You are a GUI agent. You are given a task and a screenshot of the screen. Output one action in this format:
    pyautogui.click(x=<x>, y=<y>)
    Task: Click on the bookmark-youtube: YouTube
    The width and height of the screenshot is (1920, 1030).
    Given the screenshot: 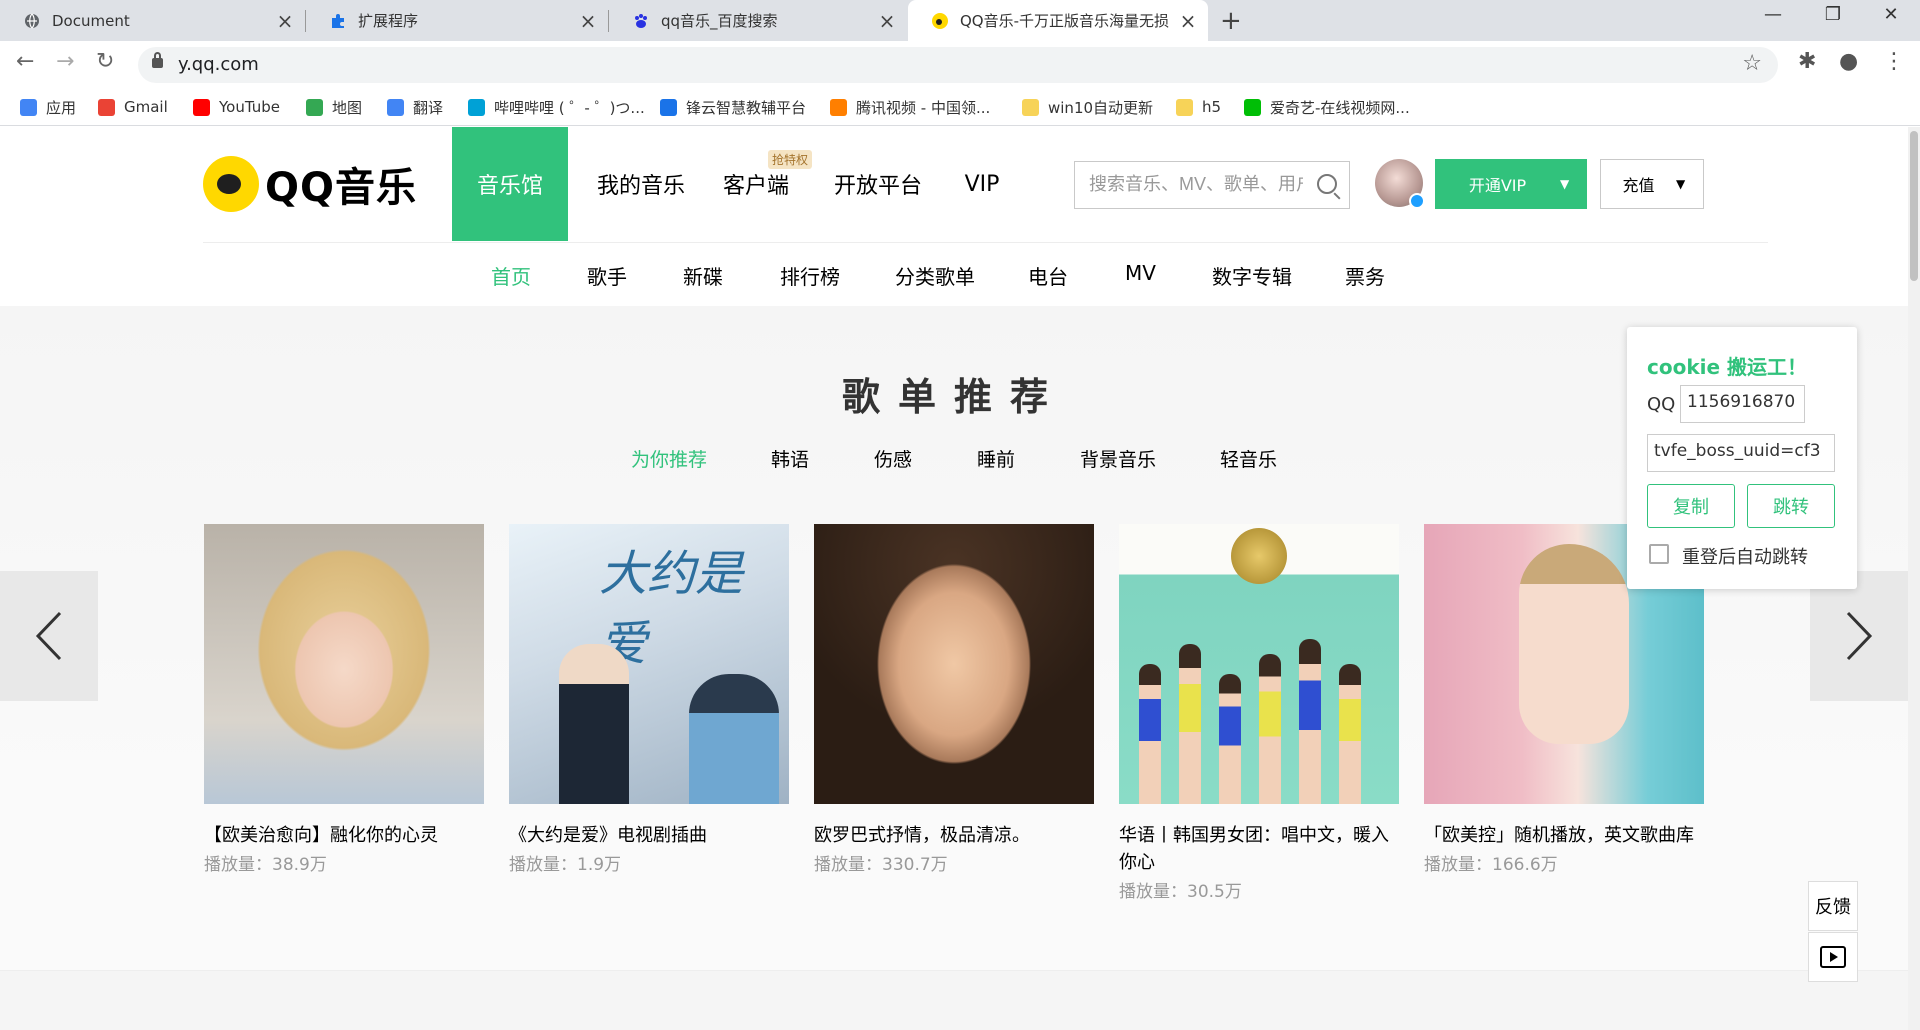 What is the action you would take?
    pyautogui.click(x=236, y=107)
    